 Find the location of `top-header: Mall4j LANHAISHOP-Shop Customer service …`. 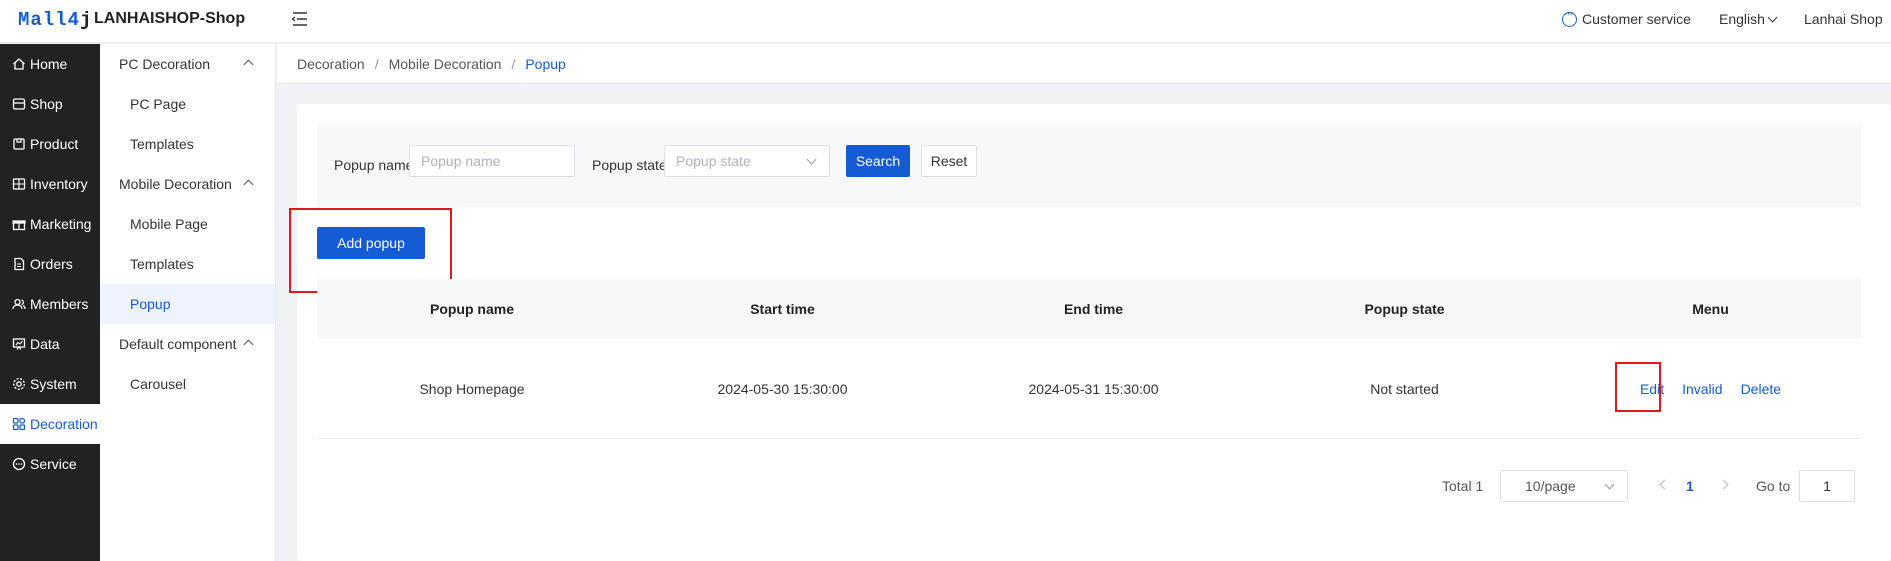

top-header: Mall4j LANHAISHOP-Shop Customer service … is located at coordinates (945, 21).